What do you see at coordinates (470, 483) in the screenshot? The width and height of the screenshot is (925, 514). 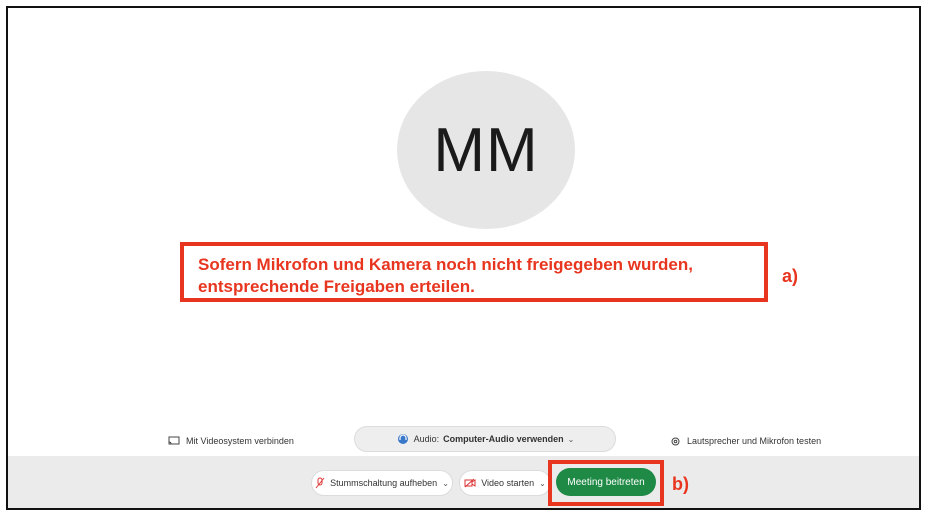 I see `video-off-icon` at bounding box center [470, 483].